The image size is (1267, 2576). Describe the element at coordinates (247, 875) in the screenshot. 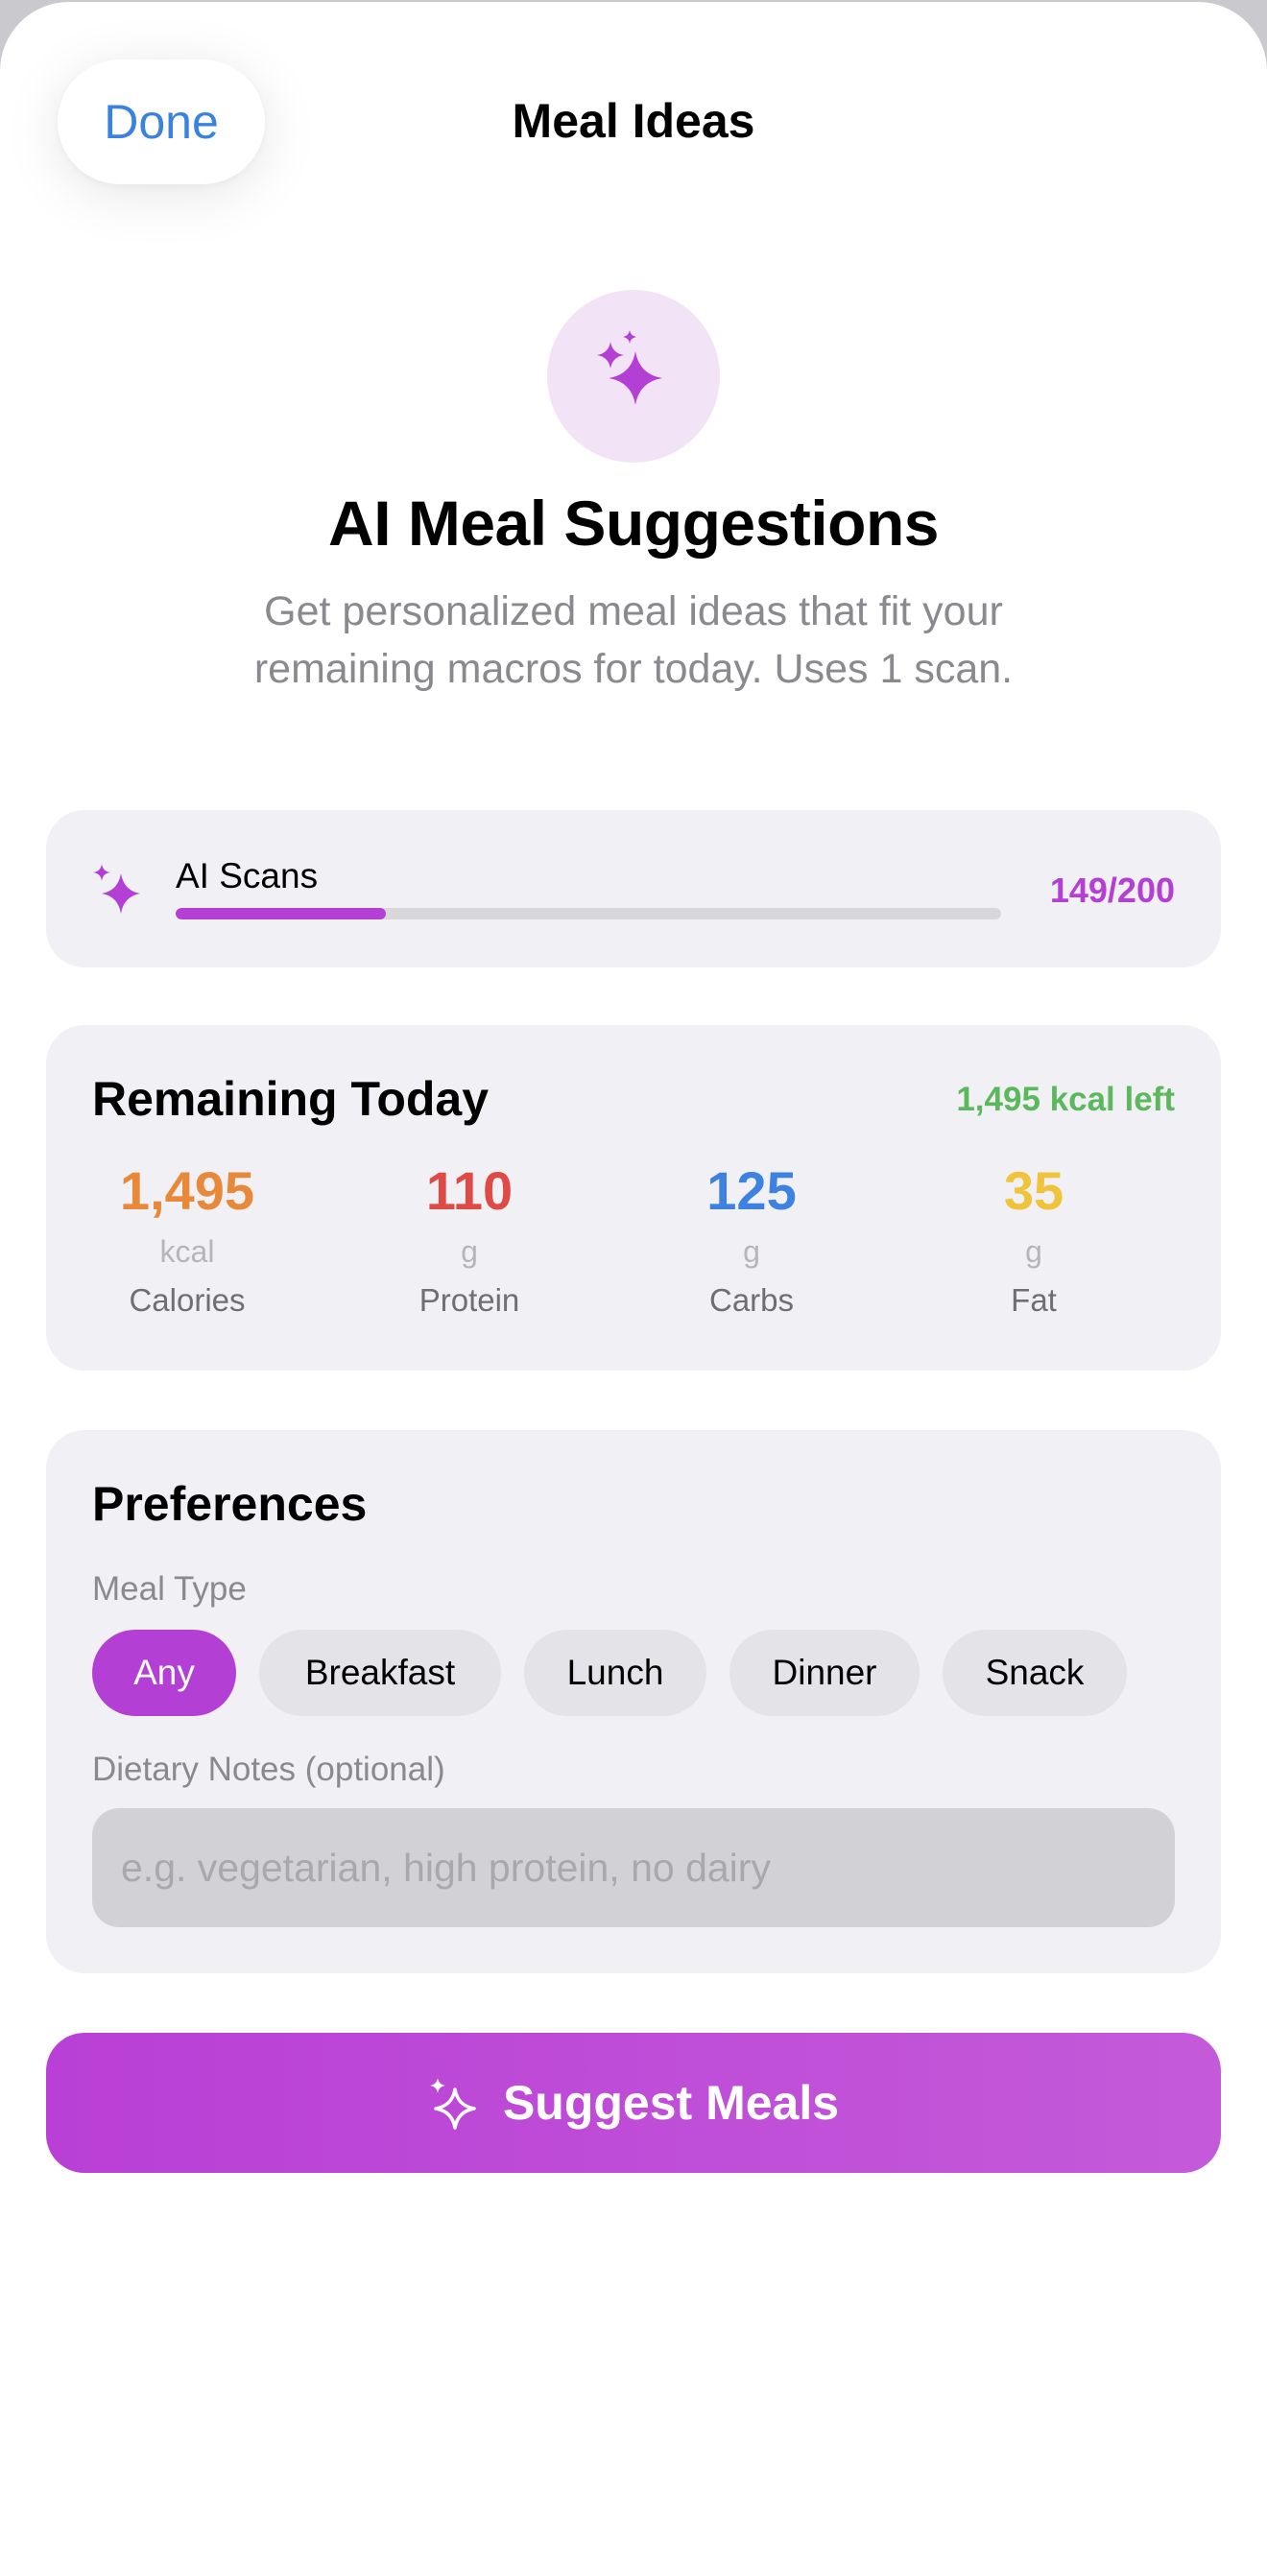

I see `ai-scans-label: AI Scans` at that location.